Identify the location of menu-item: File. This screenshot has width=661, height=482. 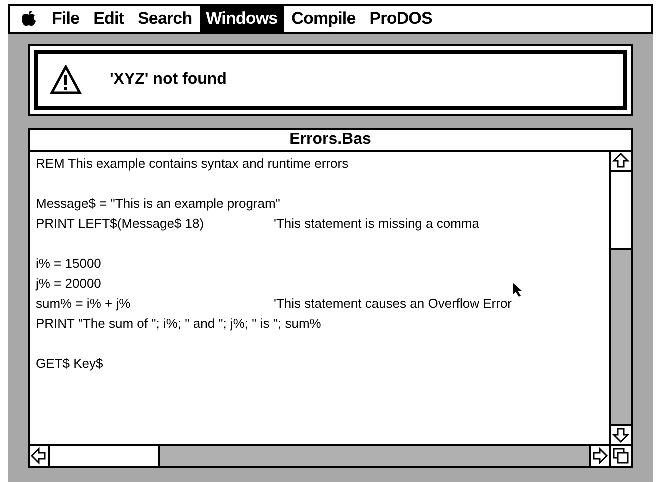
(66, 19).